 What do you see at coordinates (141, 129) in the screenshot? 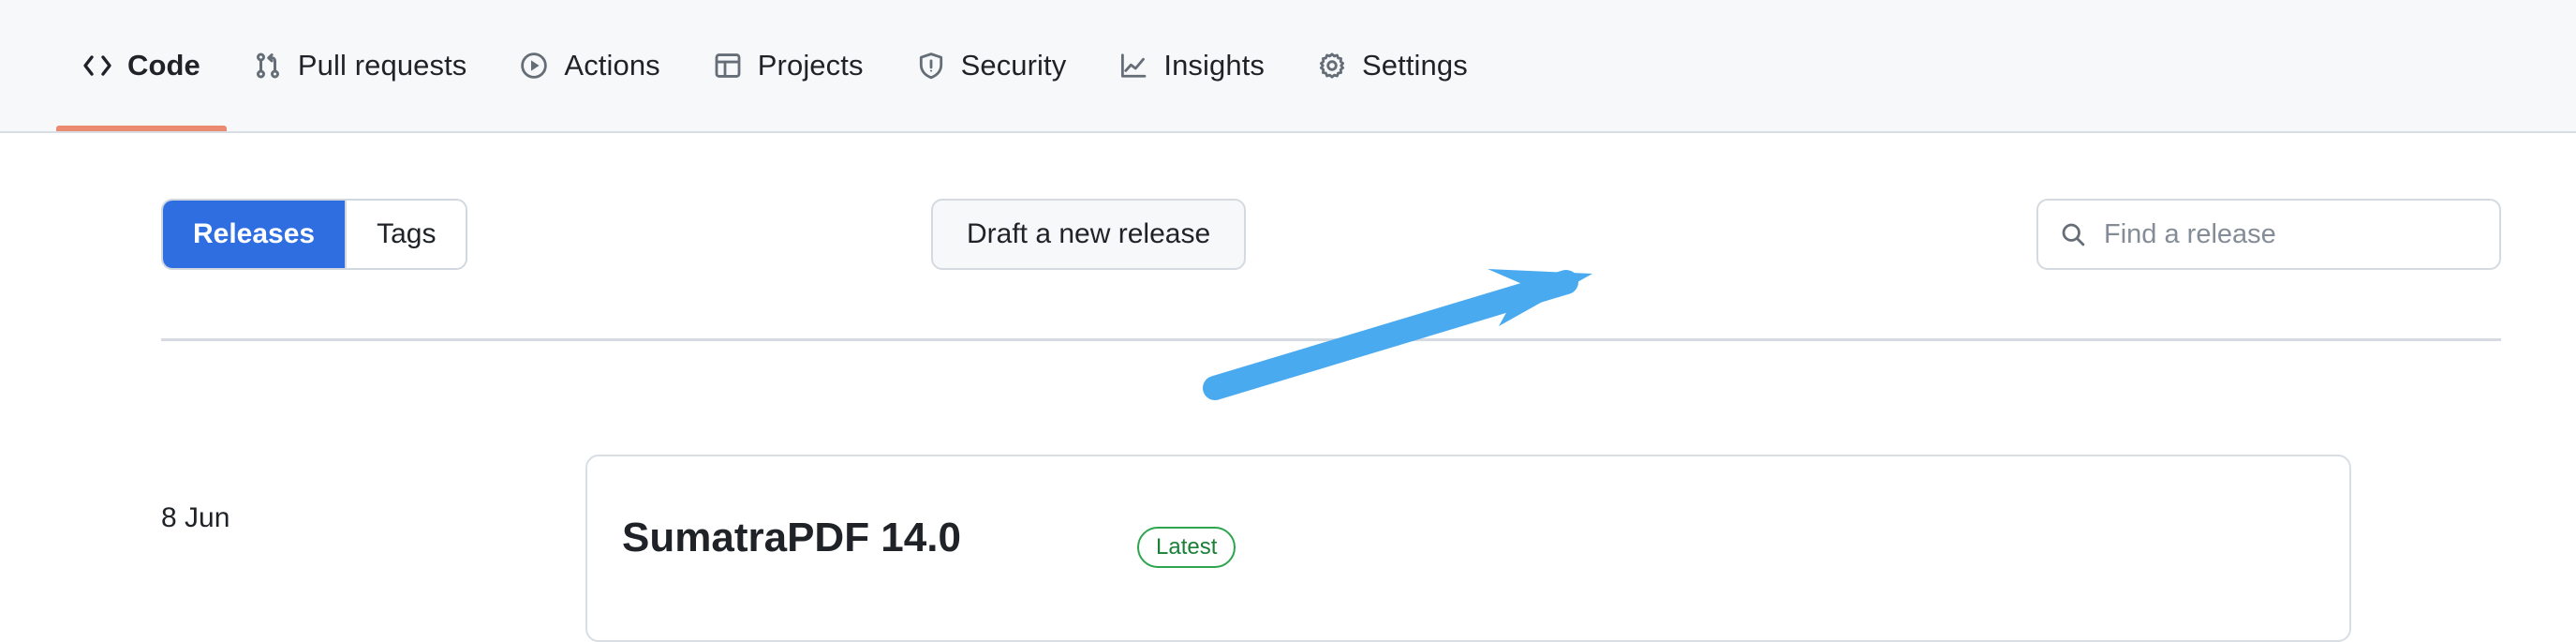
I see `active-tab-underline` at bounding box center [141, 129].